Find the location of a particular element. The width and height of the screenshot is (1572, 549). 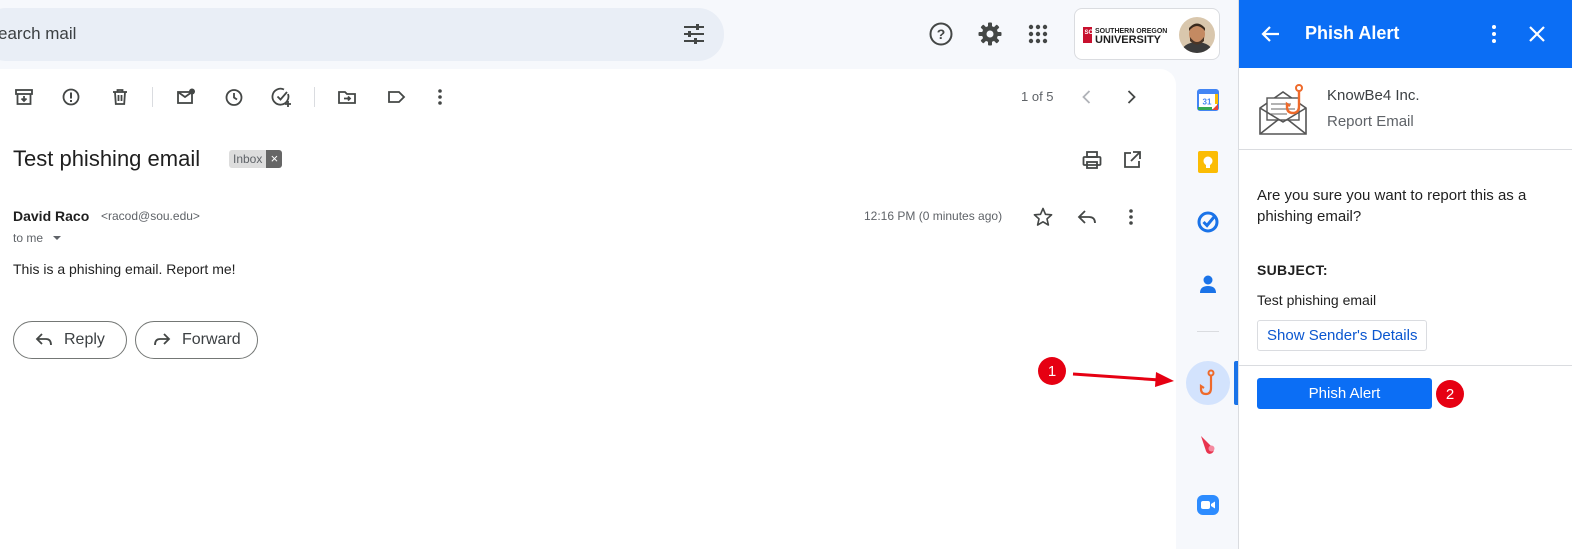

sender-name: David Raco is located at coordinates (51, 216).